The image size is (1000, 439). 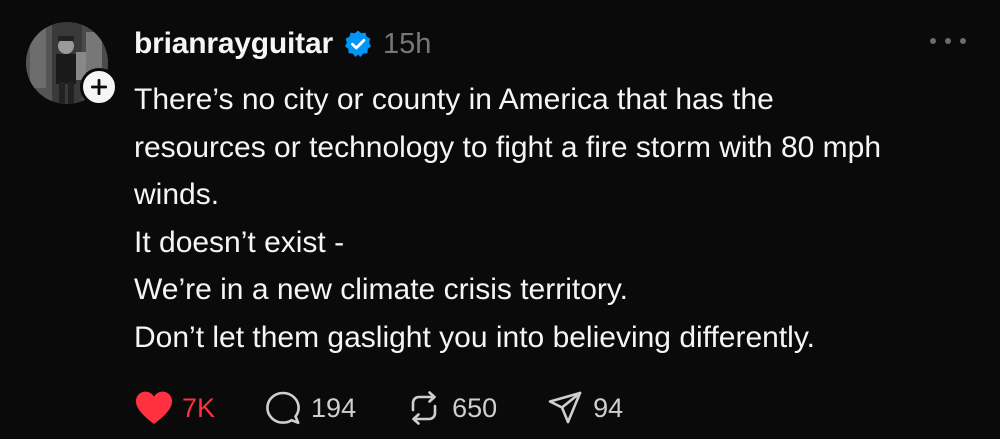 What do you see at coordinates (407, 43) in the screenshot?
I see `post-timestamp: 15h` at bounding box center [407, 43].